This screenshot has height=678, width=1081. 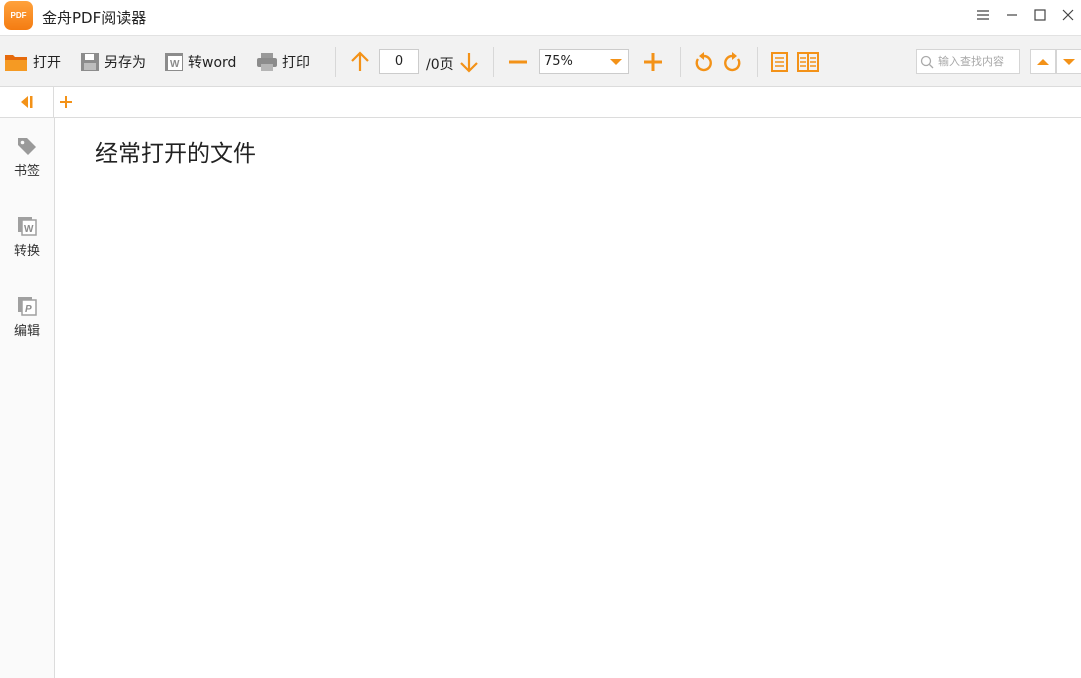 I want to click on zoom-value: 75%, so click(x=558, y=61).